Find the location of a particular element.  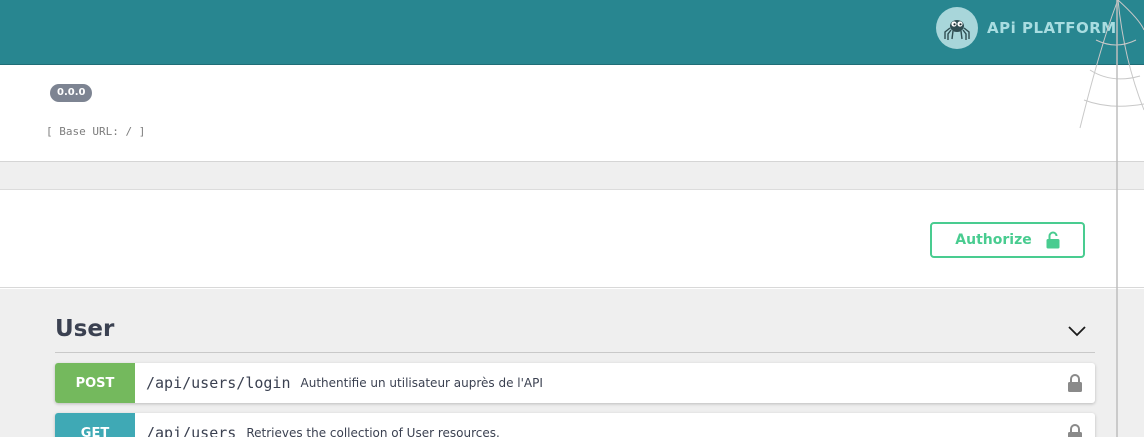

top-bar: APi PLATFORM is located at coordinates (572, 32).